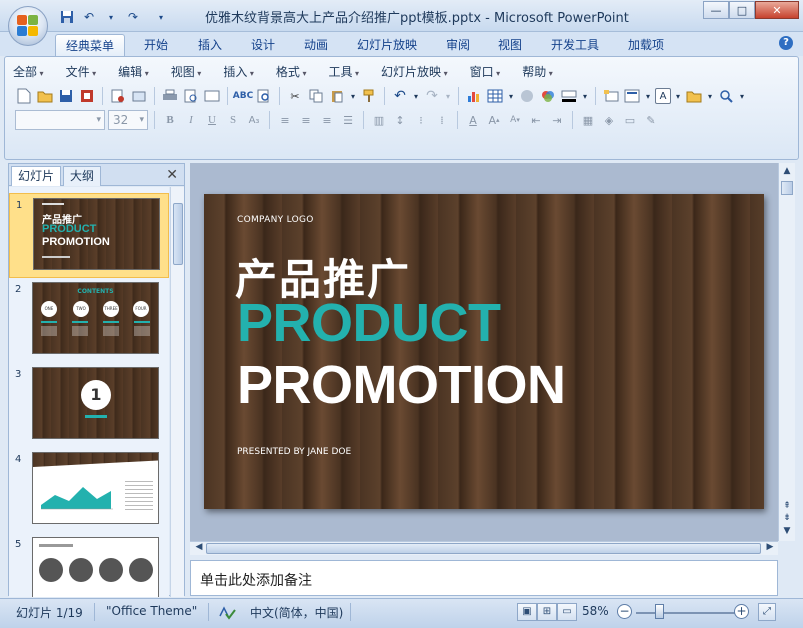 The width and height of the screenshot is (803, 628). What do you see at coordinates (710, 96) in the screenshot?
I see `folder-dropdown-icon: ▾` at bounding box center [710, 96].